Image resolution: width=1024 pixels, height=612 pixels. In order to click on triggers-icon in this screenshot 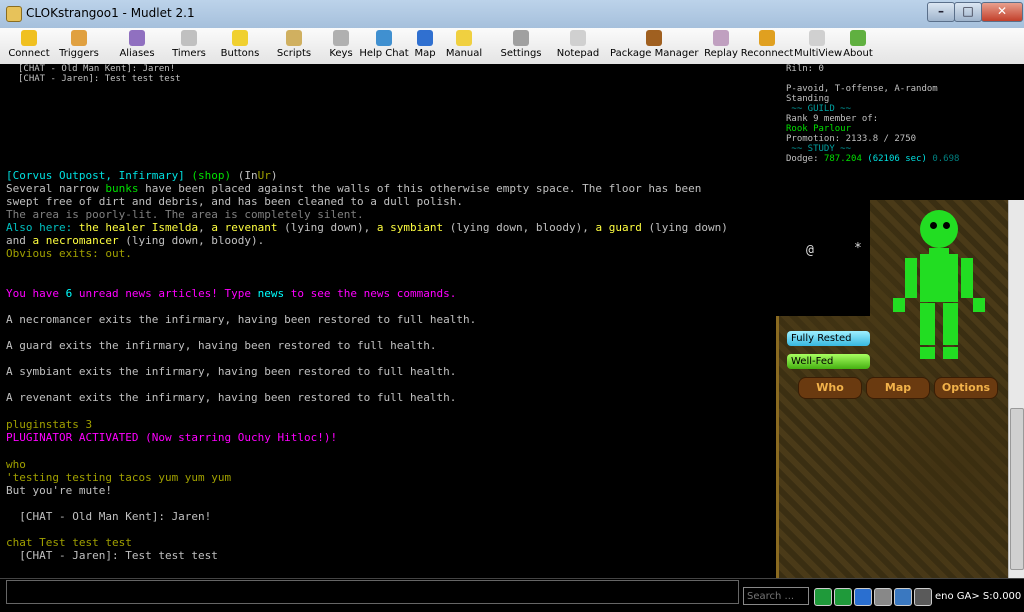, I will do `click(79, 38)`.